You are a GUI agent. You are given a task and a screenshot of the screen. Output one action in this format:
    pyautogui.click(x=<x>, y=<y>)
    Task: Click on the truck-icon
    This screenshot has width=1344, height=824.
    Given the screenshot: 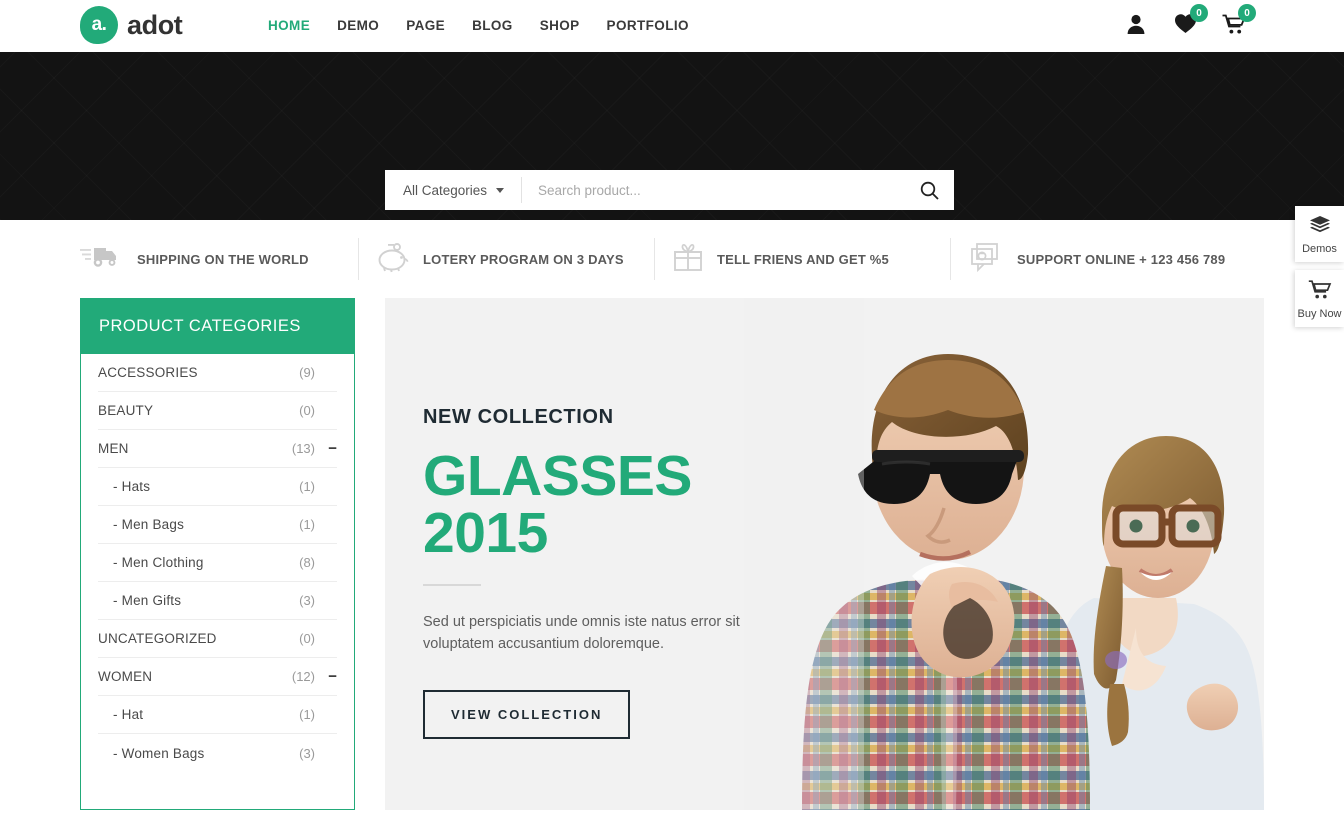 What is the action you would take?
    pyautogui.click(x=102, y=259)
    